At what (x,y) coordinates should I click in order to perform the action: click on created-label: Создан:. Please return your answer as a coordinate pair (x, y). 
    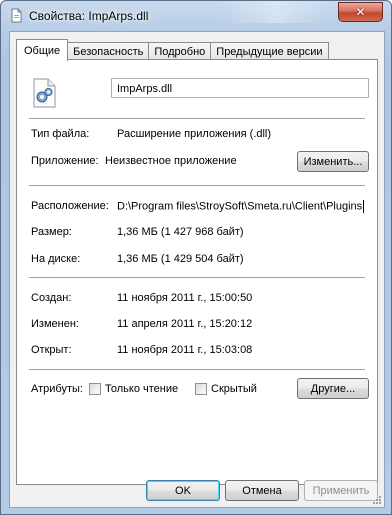
    Looking at the image, I should click on (51, 298).